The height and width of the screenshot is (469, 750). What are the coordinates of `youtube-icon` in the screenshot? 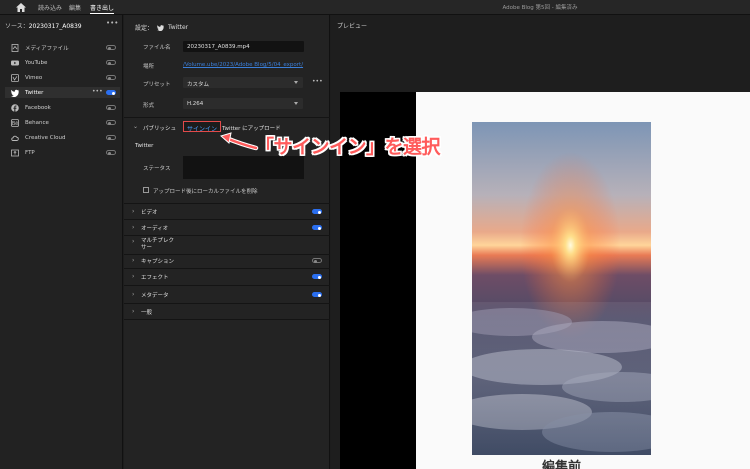 It's located at (15, 63).